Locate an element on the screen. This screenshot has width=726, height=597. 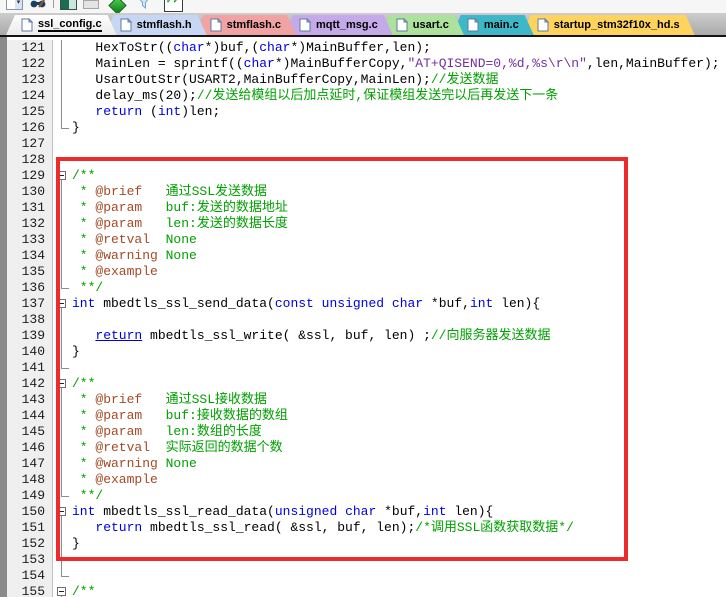
code-line: 125 return (int)len; is located at coordinates (363, 112).